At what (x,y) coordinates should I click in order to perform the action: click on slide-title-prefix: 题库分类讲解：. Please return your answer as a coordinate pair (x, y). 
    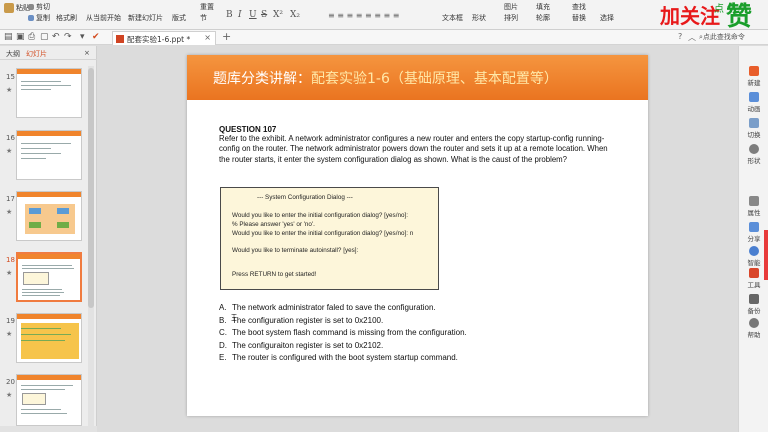
    Looking at the image, I should click on (262, 79).